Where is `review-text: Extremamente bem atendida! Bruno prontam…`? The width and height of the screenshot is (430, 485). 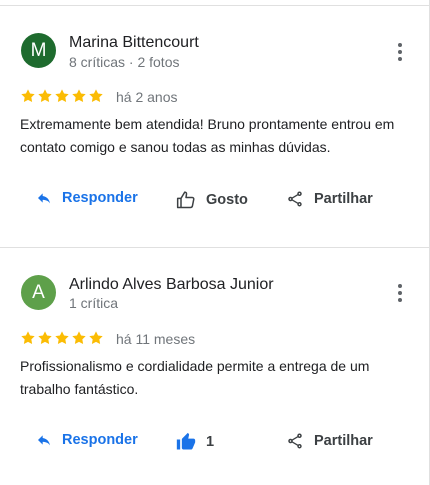
review-text: Extremamente bem atendida! Bruno prontam… is located at coordinates (207, 135).